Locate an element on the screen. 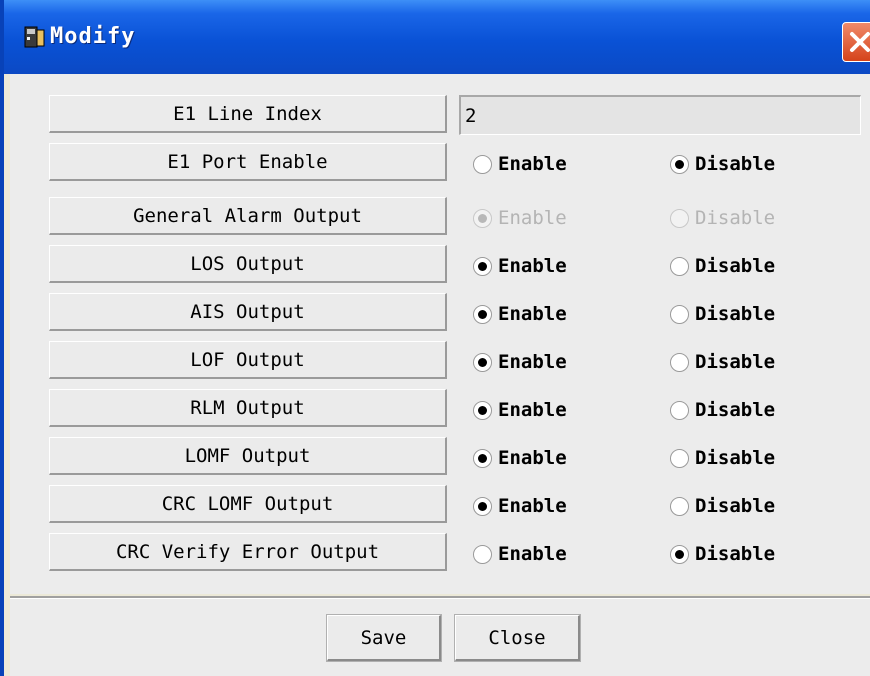 The width and height of the screenshot is (870, 676). rlm-output-disable-radio: Disable is located at coordinates (722, 410).